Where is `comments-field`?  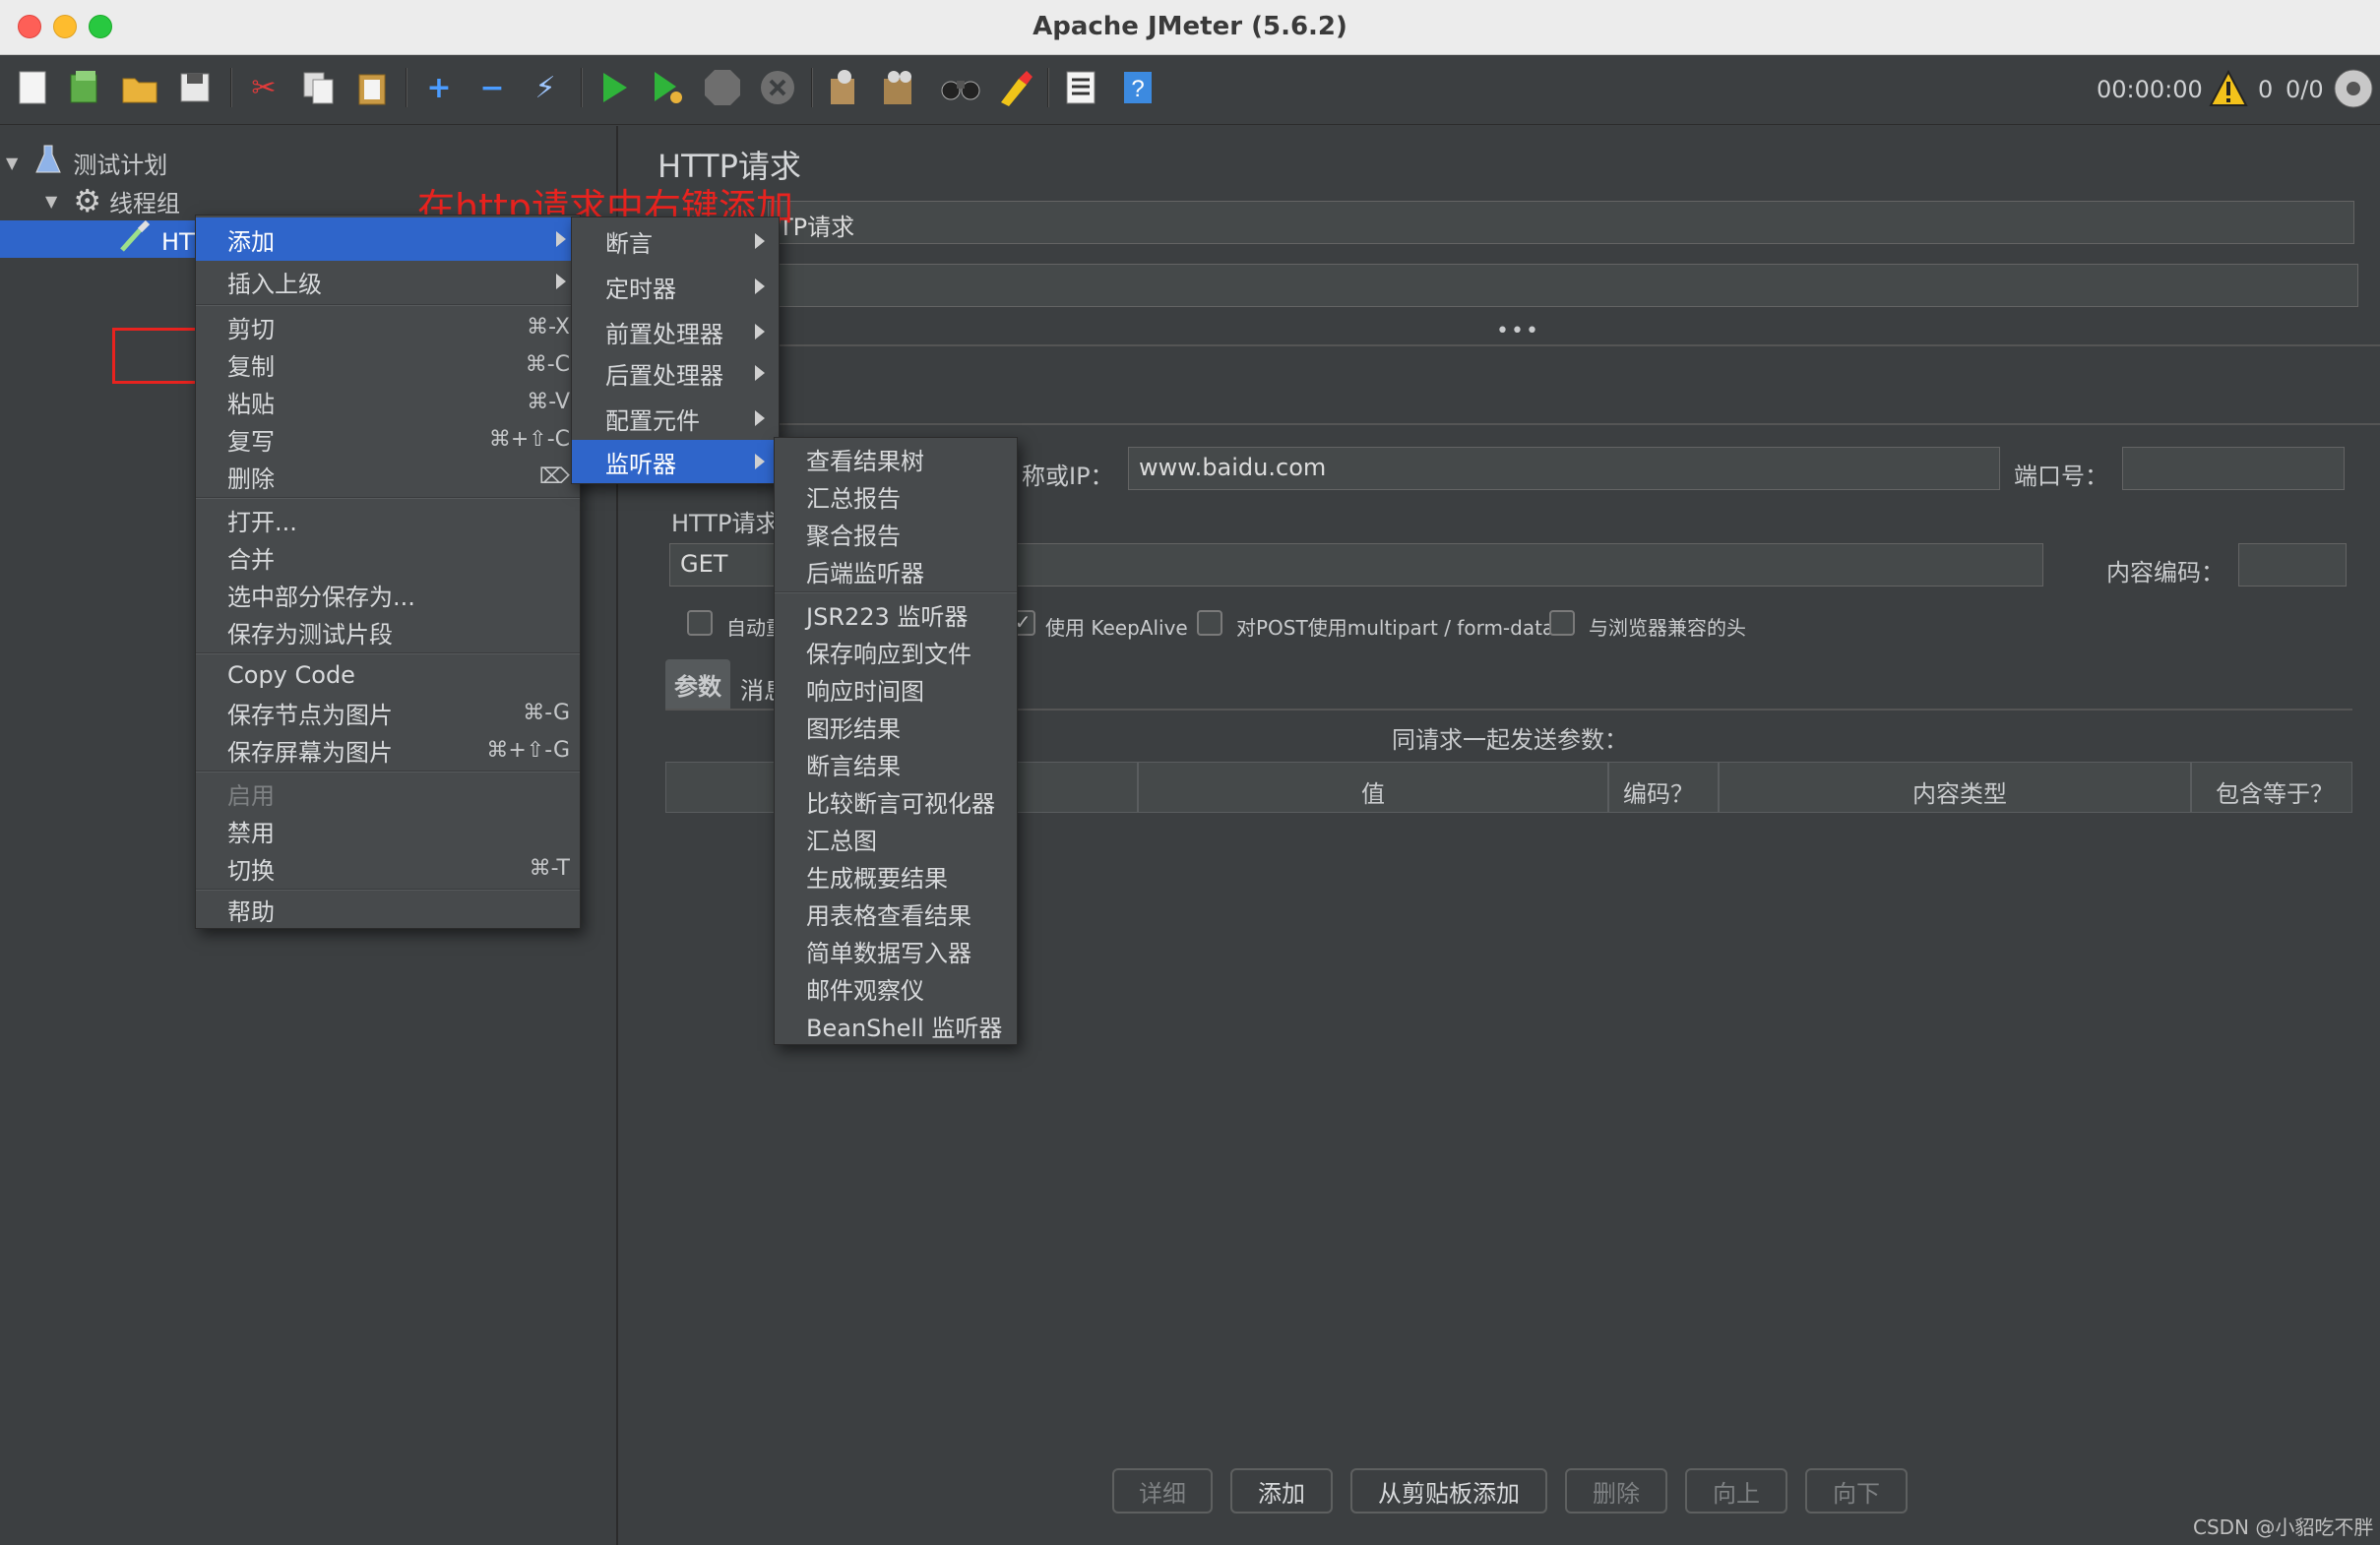
comments-field is located at coordinates (1563, 285).